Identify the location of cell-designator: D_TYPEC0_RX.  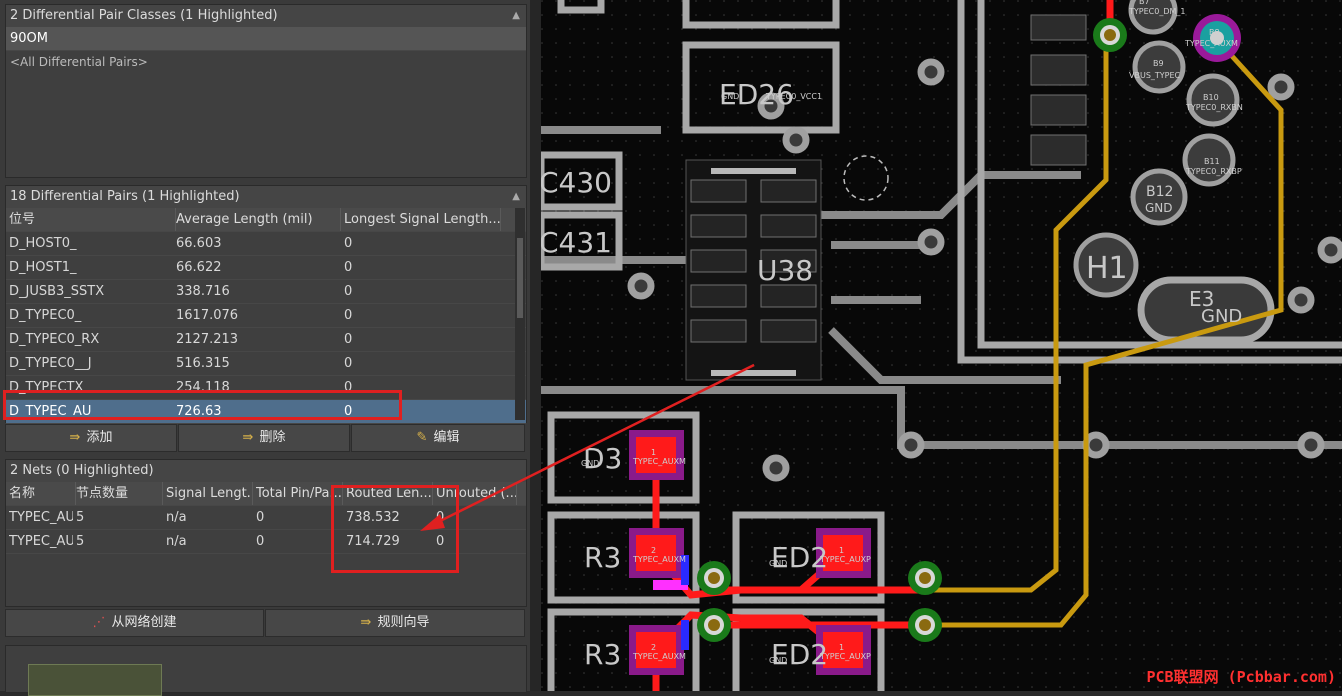
(54, 339).